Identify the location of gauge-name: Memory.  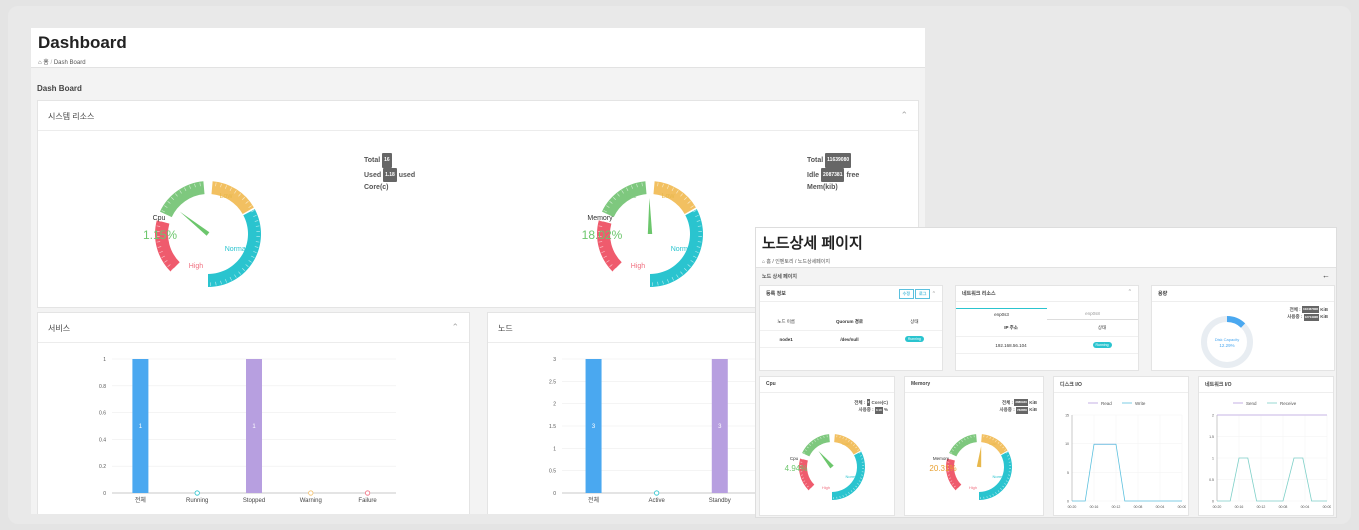
(600, 218).